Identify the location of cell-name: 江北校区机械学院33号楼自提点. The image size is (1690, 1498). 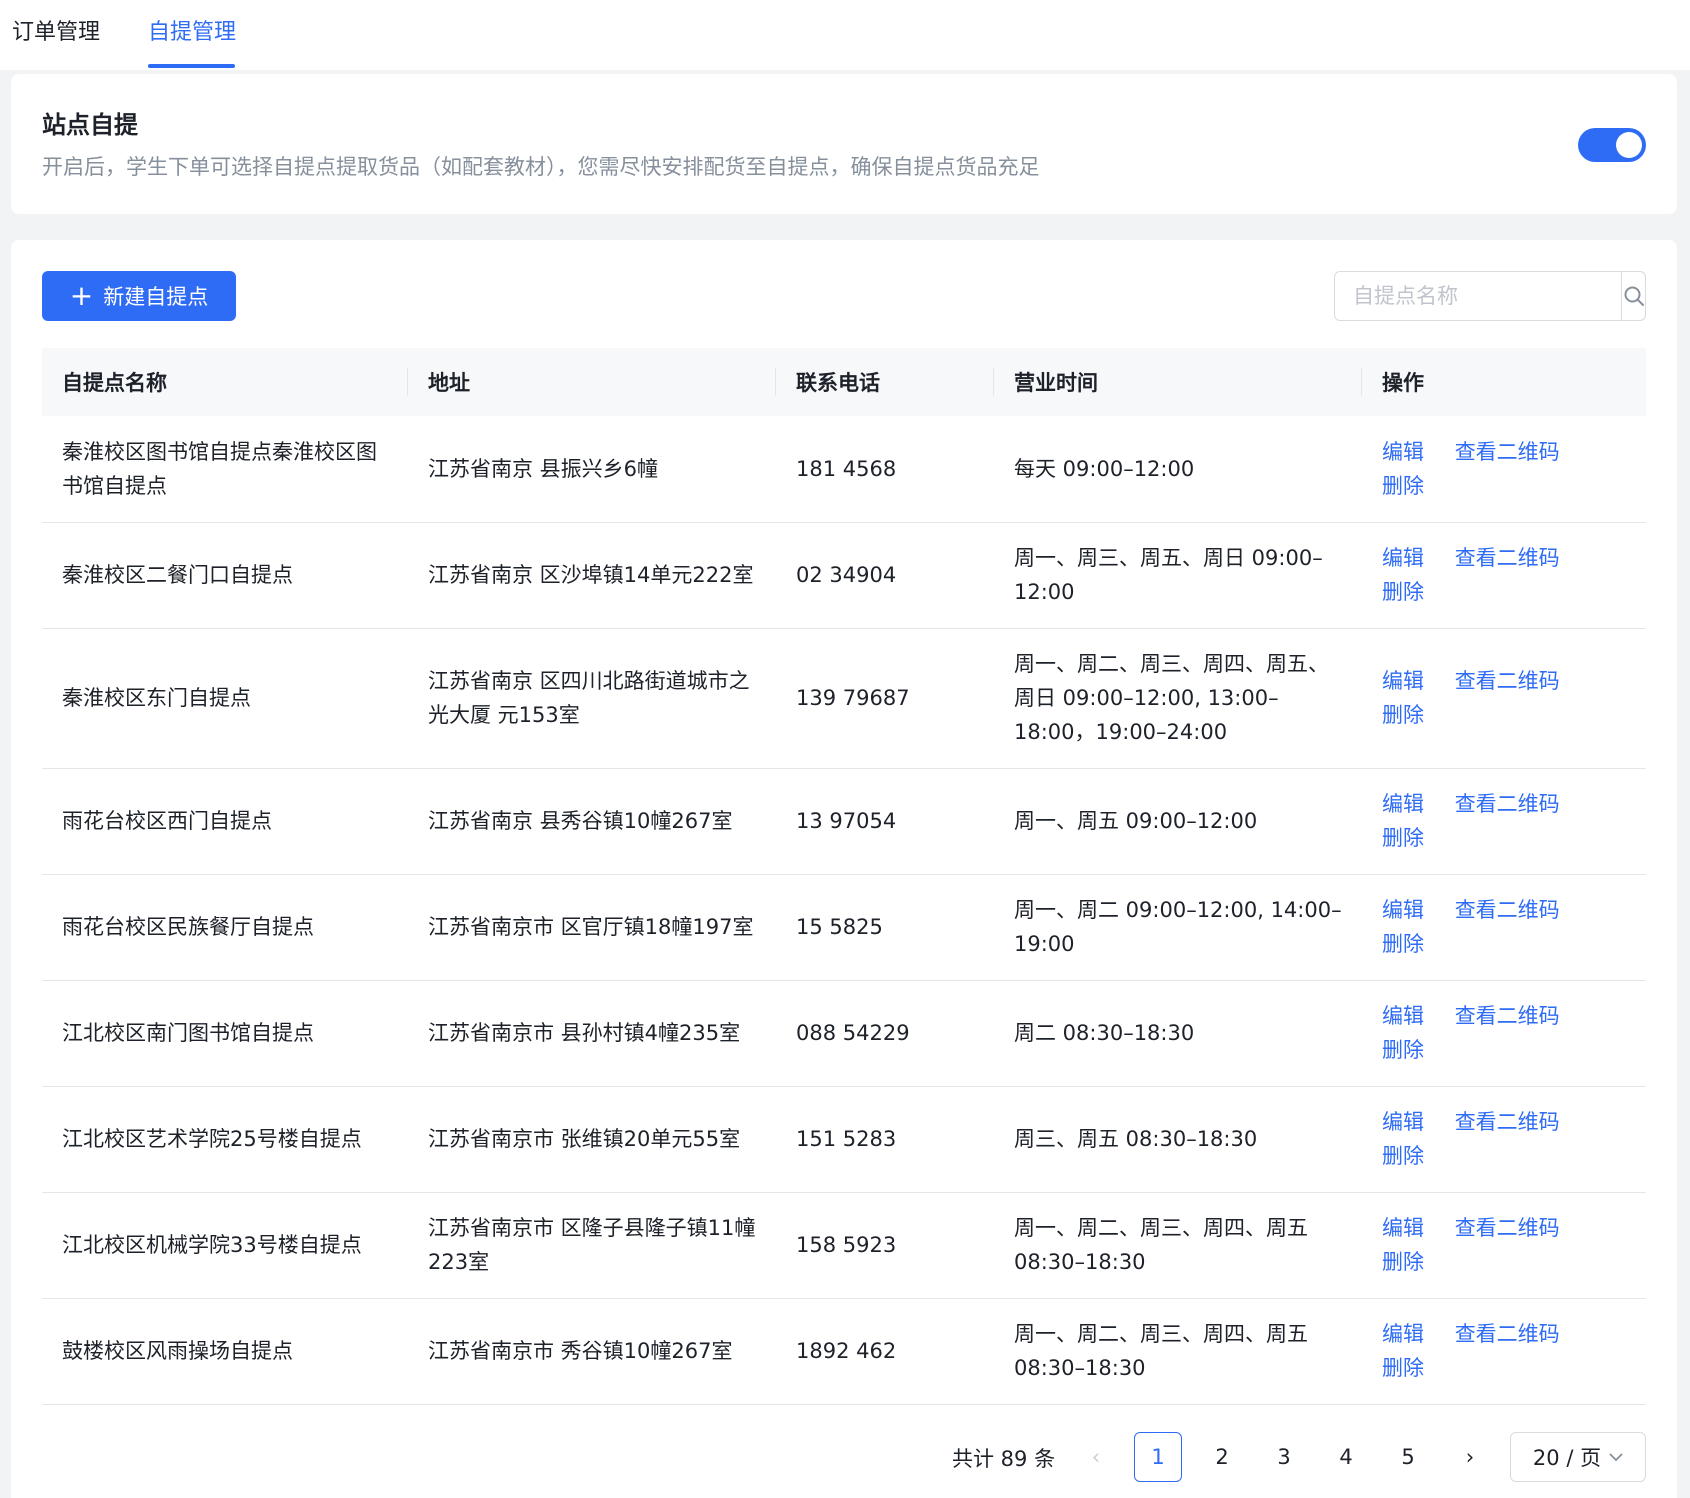
(225, 1245).